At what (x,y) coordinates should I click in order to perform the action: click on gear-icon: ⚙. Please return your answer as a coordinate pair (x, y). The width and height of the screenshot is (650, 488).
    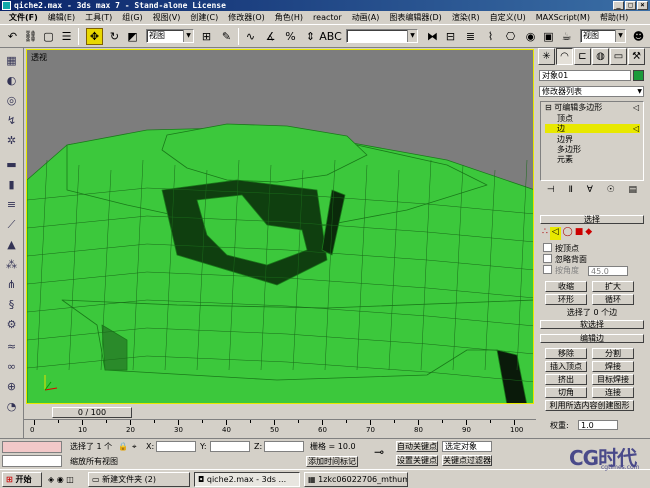
    Looking at the image, I should click on (11, 324).